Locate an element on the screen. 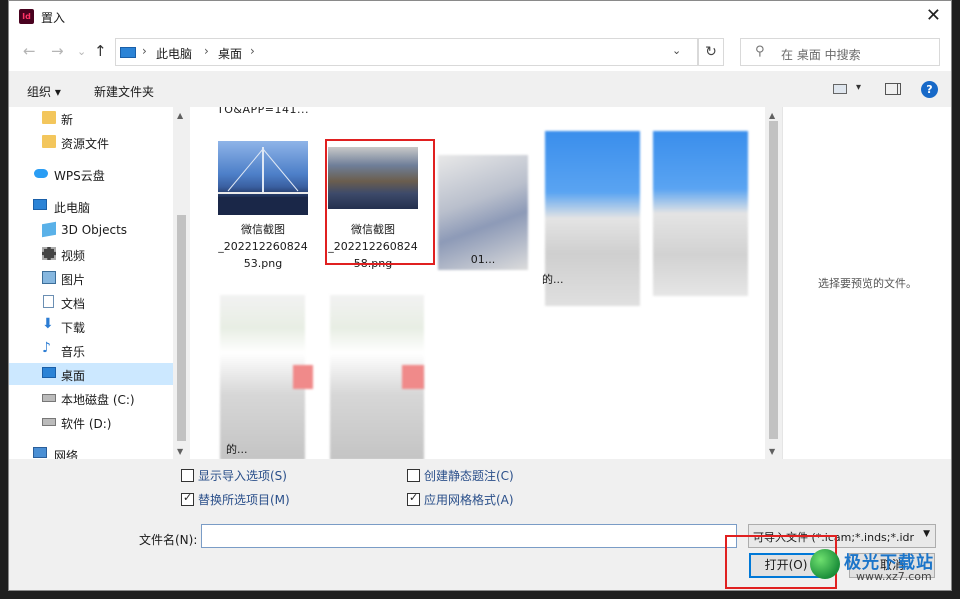 This screenshot has height=599, width=960. sidebar-item-label: 3D Objects is located at coordinates (94, 230).